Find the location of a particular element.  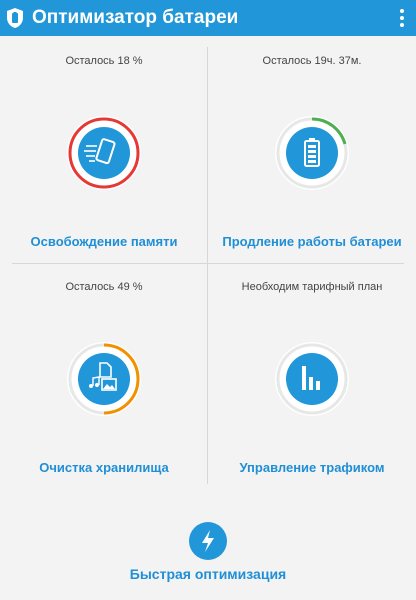

app-bar: Оптимизатор батареи is located at coordinates (208, 18).